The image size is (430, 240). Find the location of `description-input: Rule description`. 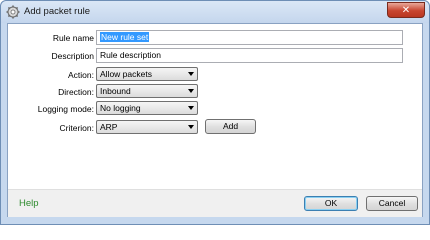

description-input: Rule description is located at coordinates (249, 55).